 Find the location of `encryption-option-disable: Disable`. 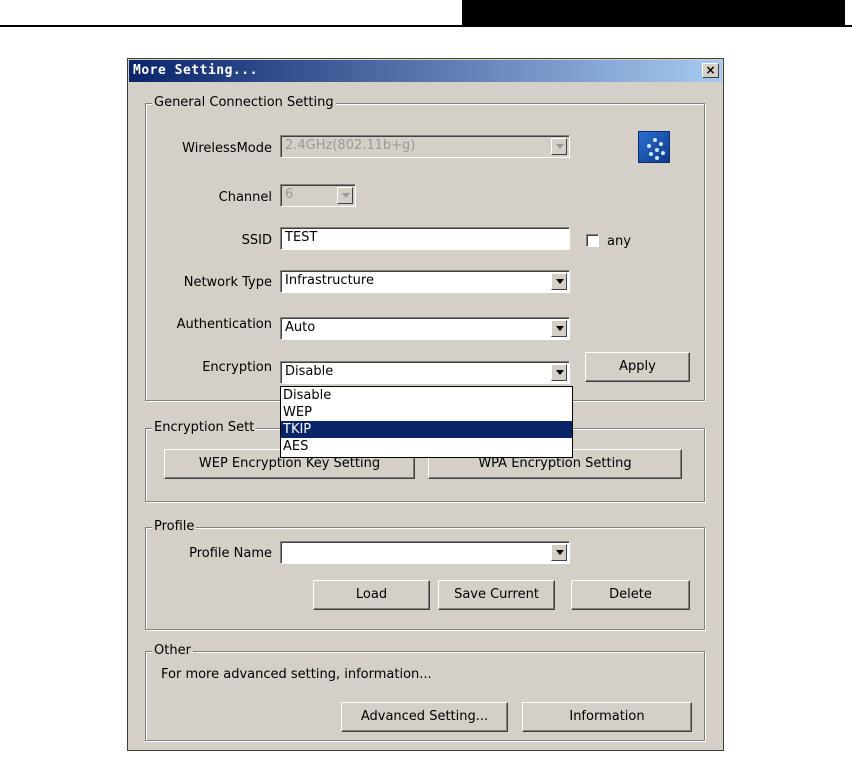

encryption-option-disable: Disable is located at coordinates (426, 395).